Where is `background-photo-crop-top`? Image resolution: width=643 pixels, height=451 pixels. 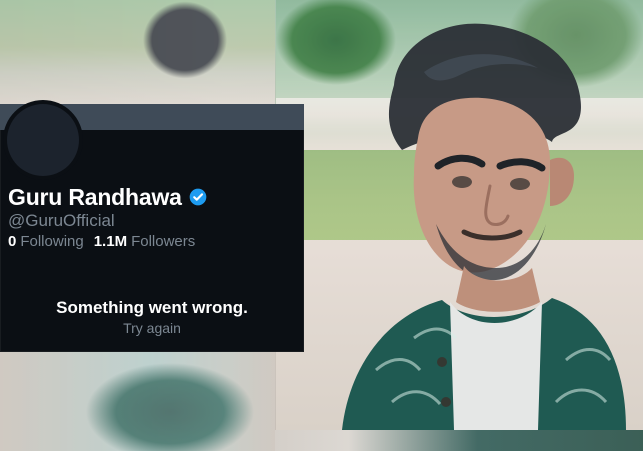 background-photo-crop-top is located at coordinates (137, 52).